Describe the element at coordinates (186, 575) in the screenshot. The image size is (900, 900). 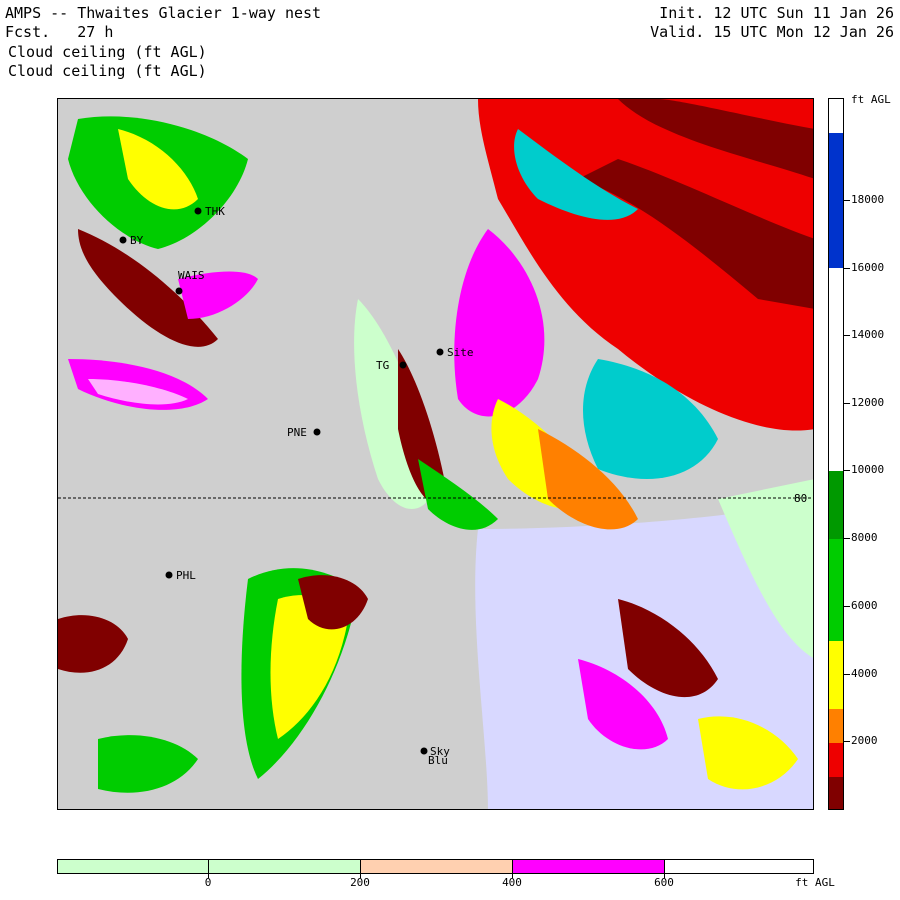
I see `station-label: PHL` at that location.